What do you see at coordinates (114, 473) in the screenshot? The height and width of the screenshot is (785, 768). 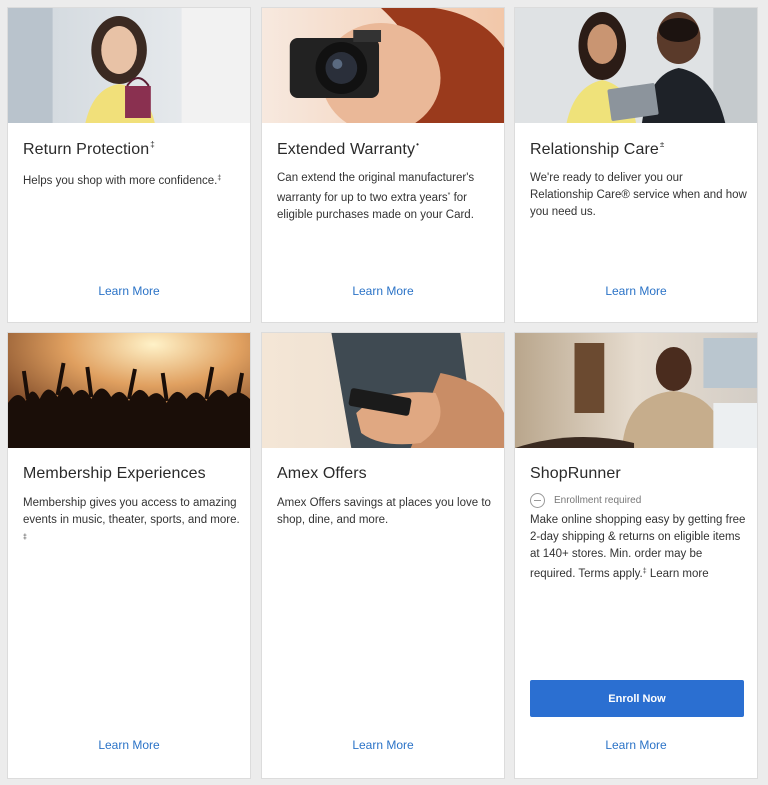 I see `card-title: Membership Experiences` at bounding box center [114, 473].